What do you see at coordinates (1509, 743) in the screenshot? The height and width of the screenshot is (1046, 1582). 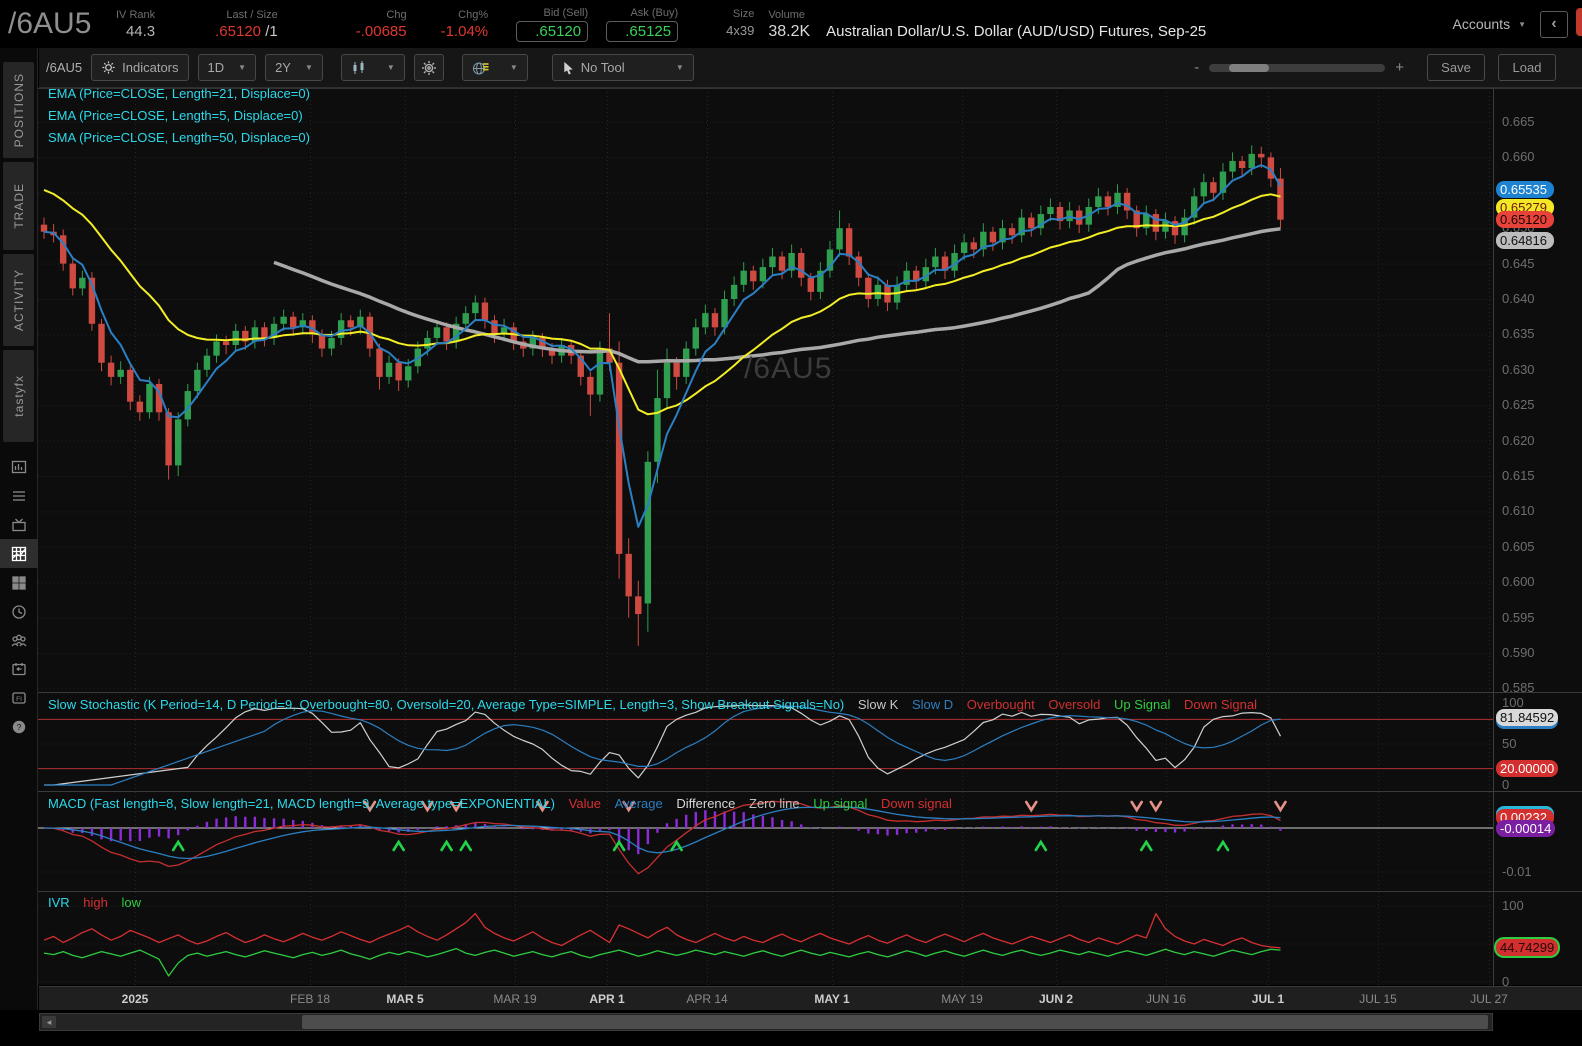 I see `stoch-axis-label: 50` at bounding box center [1509, 743].